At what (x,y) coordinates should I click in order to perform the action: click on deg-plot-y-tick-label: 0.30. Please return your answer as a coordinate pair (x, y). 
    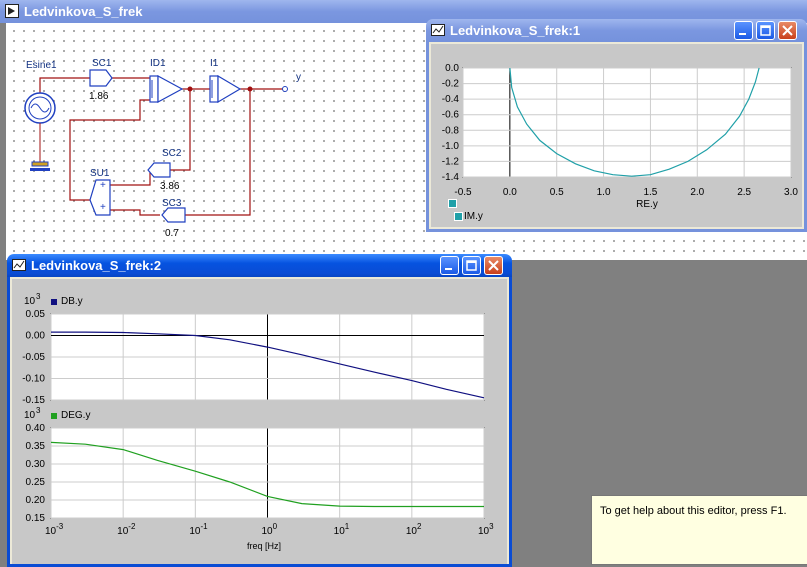
    Looking at the image, I should click on (36, 464).